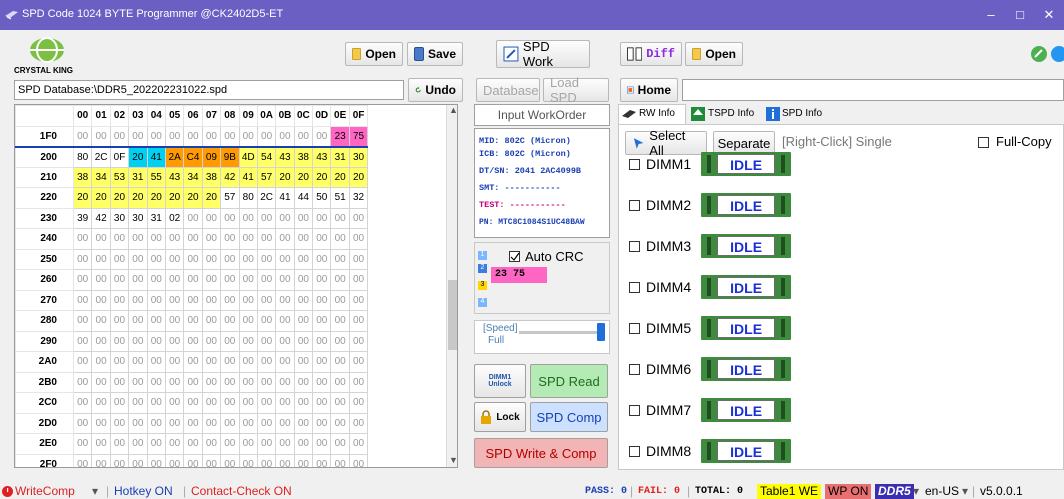 The width and height of the screenshot is (1064, 499). What do you see at coordinates (649, 90) in the screenshot?
I see `home-button: Home` at bounding box center [649, 90].